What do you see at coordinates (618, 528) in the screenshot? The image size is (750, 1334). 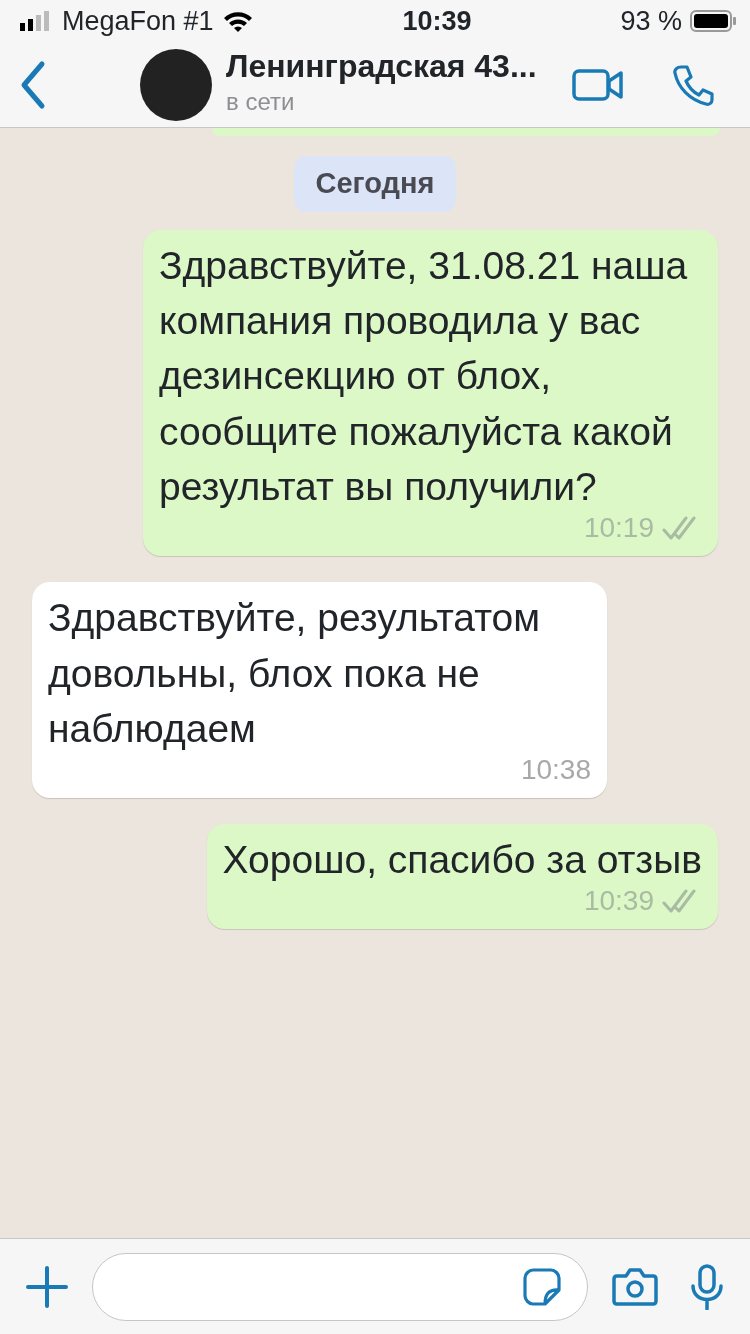 I see `message-time: 10:19` at bounding box center [618, 528].